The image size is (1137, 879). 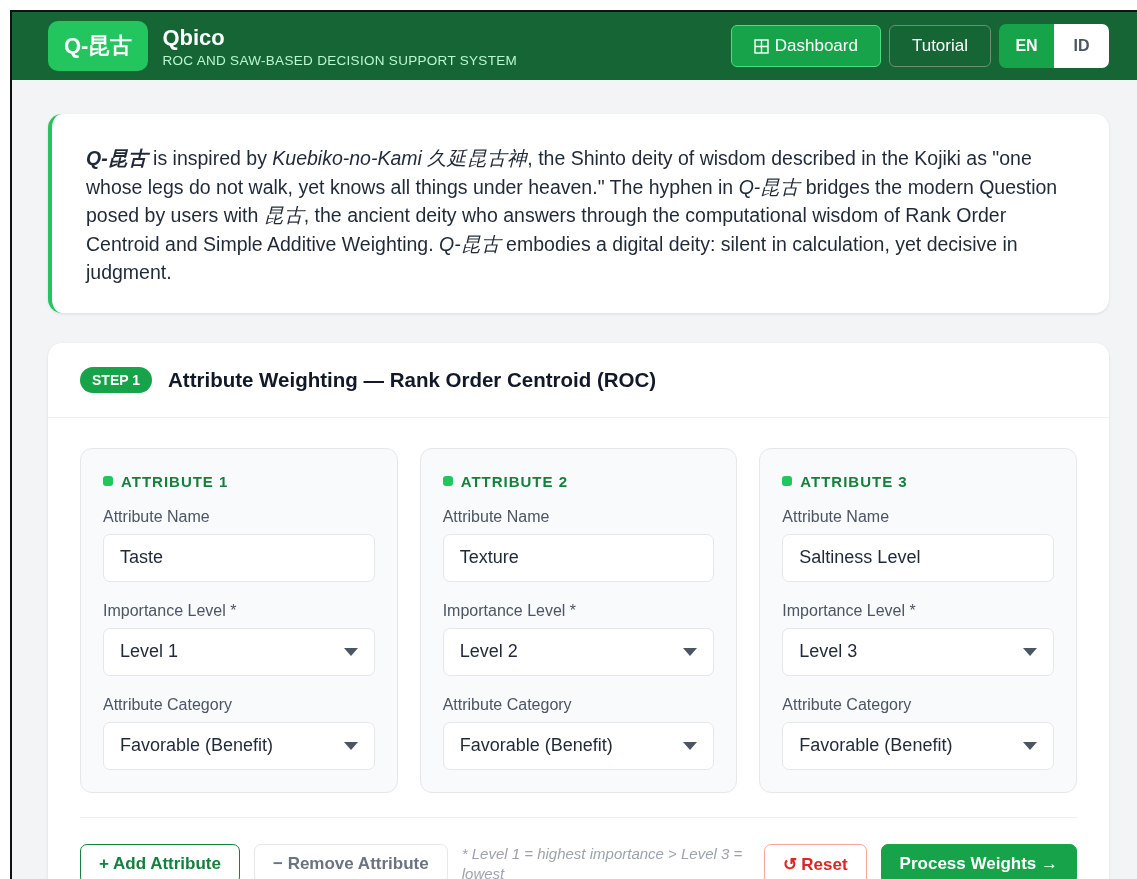 What do you see at coordinates (412, 379) in the screenshot?
I see `step-title: Attribute Weighting — Rank Order Centroid (ROC)` at bounding box center [412, 379].